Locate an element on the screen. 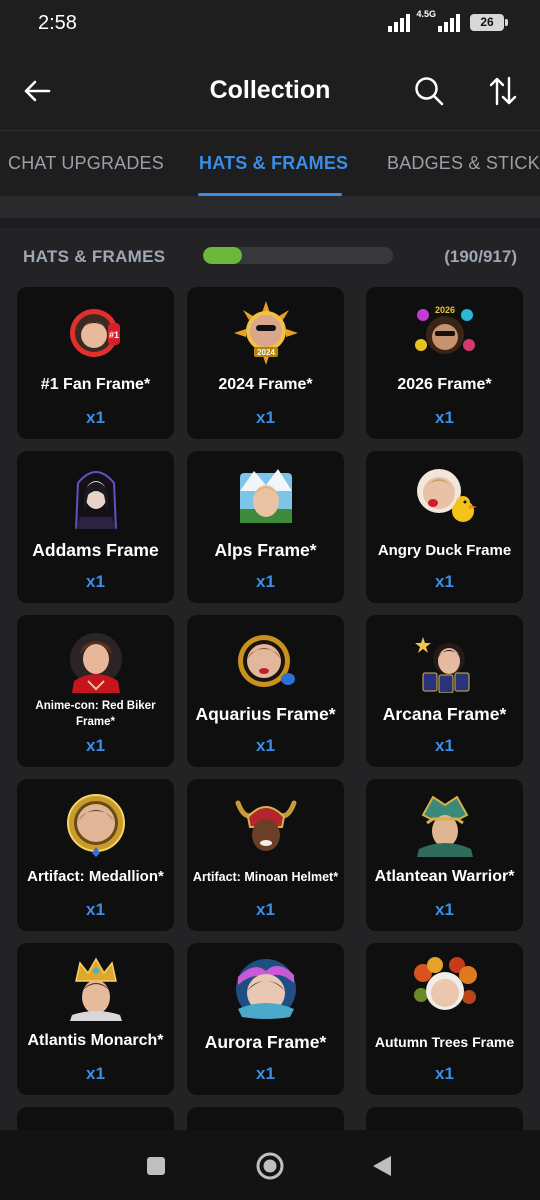 Image resolution: width=540 pixels, height=1200 pixels. item-name: #1 Fan Frame* is located at coordinates (95, 384).